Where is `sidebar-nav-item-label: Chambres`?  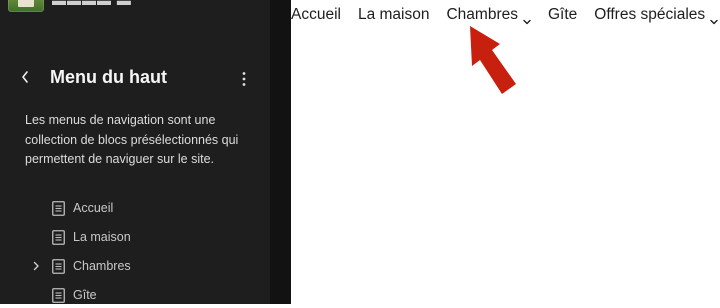 sidebar-nav-item-label: Chambres is located at coordinates (102, 266).